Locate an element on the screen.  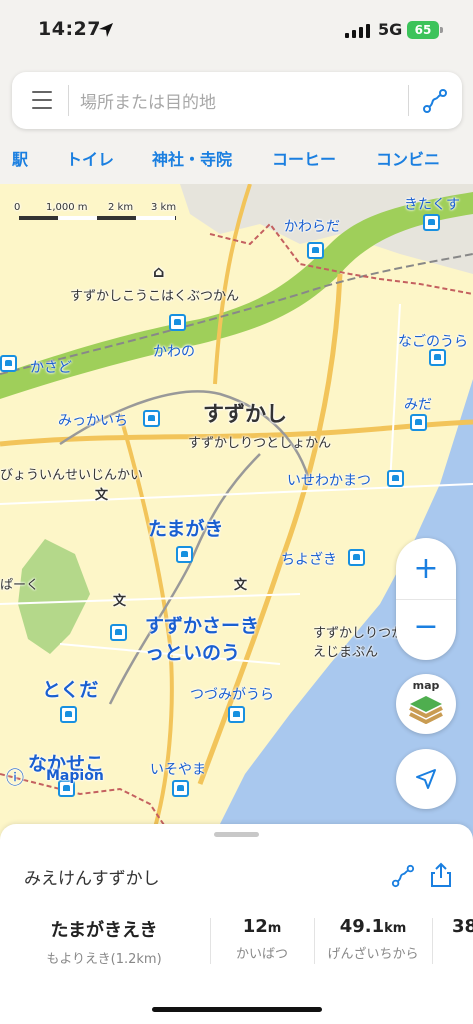
place-label: すずかしこうこはくぶつかん is located at coordinates (154, 294).